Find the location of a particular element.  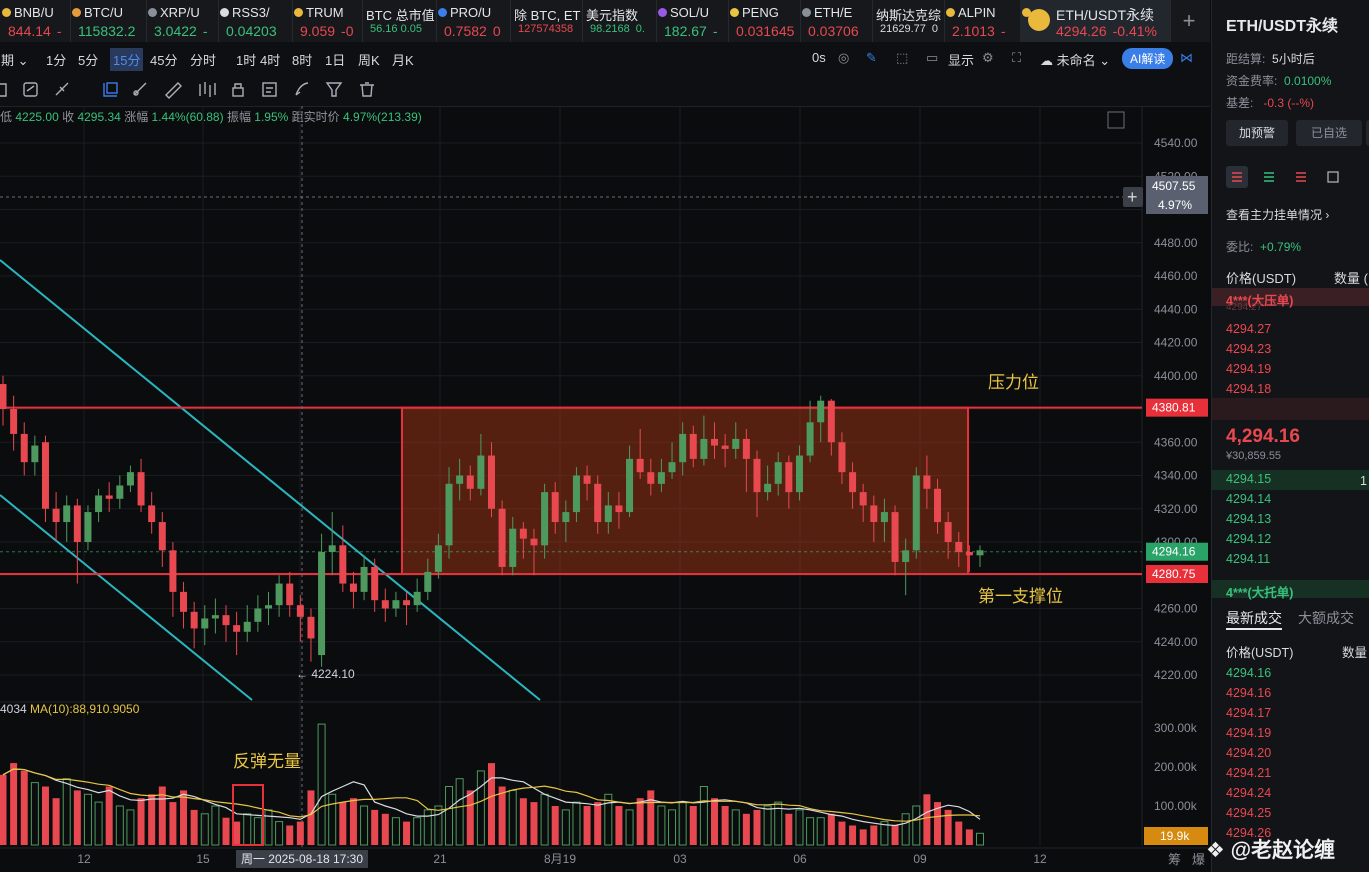

ticker-tab: 除 BTC, ET 127574358 is located at coordinates (546, 21).